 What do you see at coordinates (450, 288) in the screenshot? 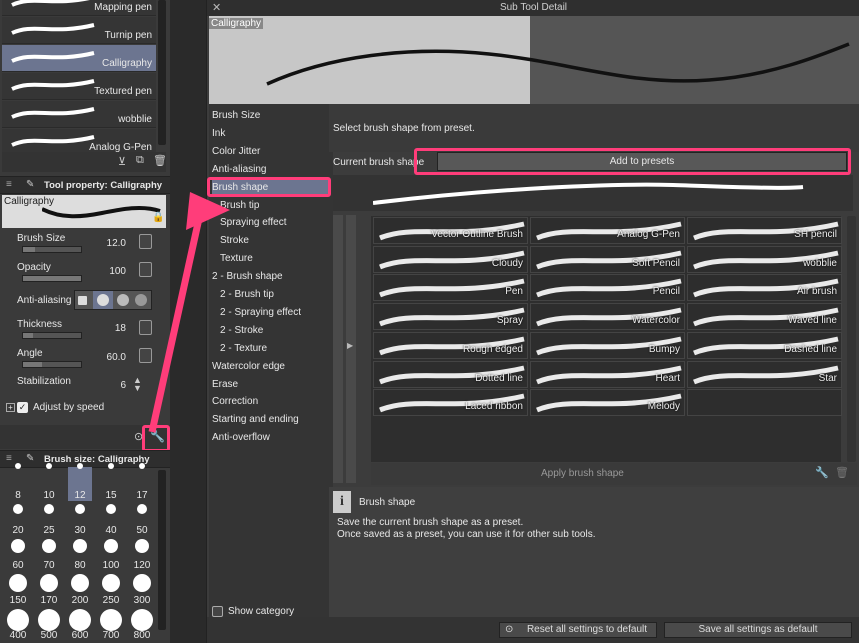
I see `preset-item: Pen` at bounding box center [450, 288].